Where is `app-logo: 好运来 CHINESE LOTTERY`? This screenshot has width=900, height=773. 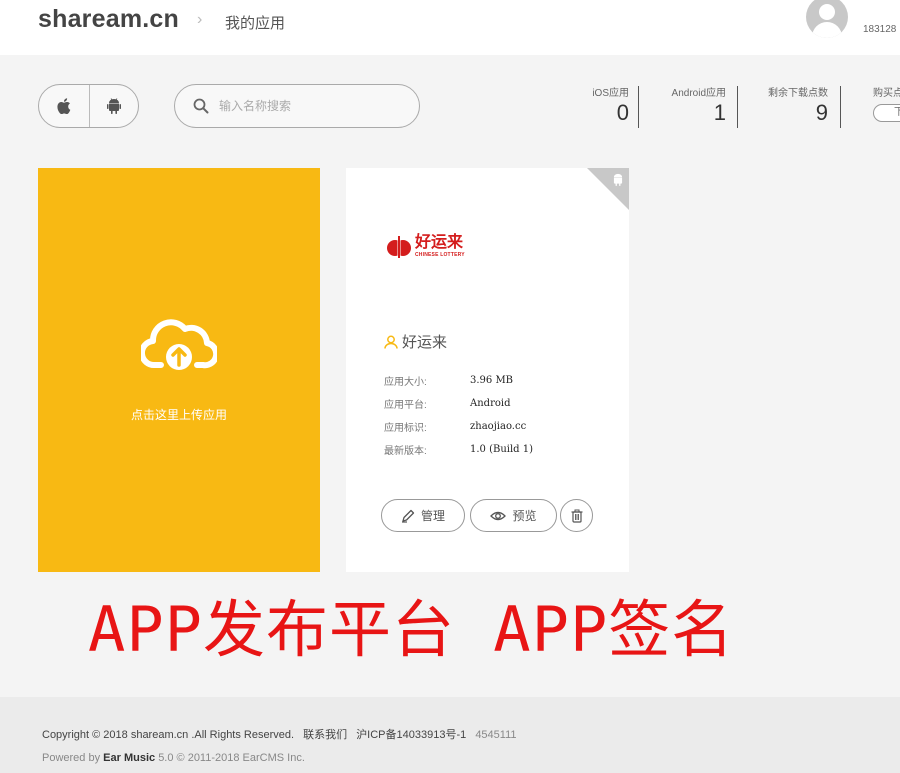
app-logo: 好运来 CHINESE LOTTERY is located at coordinates (425, 246).